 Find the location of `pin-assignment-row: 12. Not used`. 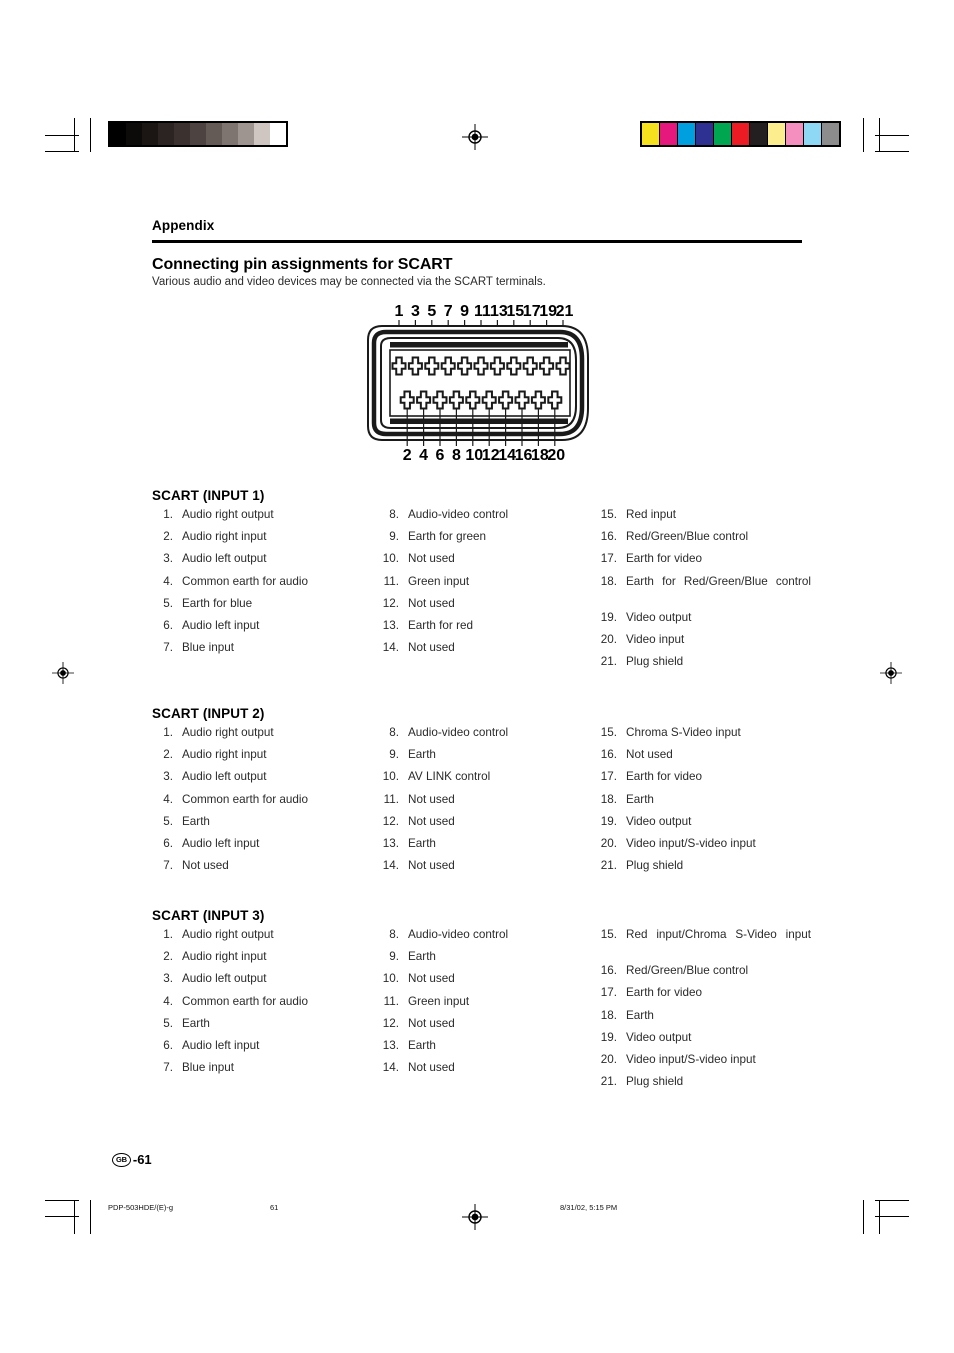

pin-assignment-row: 12. Not used is located at coordinates (485, 1024).